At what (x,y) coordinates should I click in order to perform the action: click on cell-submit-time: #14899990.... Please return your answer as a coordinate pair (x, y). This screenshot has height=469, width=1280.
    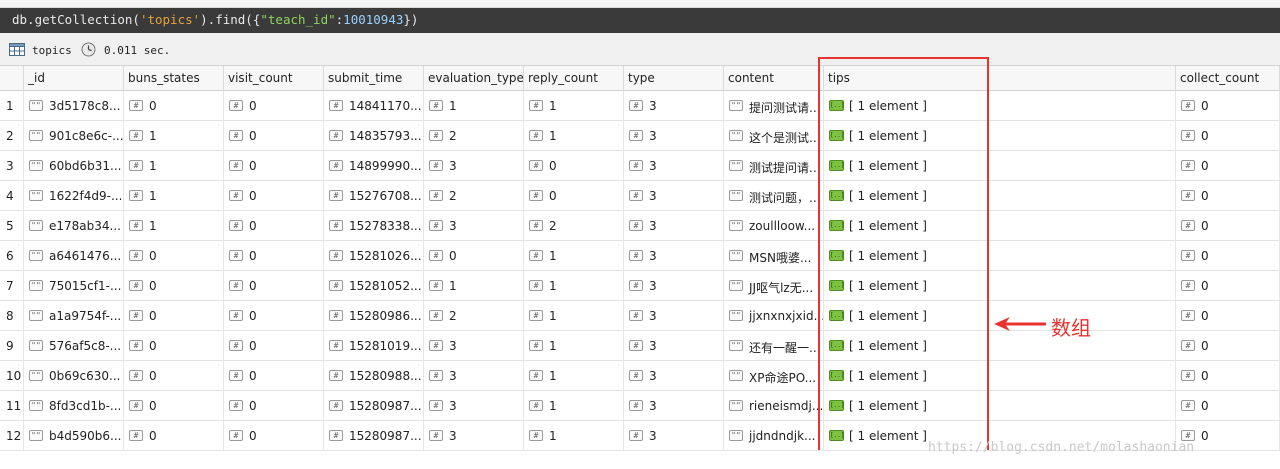
    Looking at the image, I should click on (374, 166).